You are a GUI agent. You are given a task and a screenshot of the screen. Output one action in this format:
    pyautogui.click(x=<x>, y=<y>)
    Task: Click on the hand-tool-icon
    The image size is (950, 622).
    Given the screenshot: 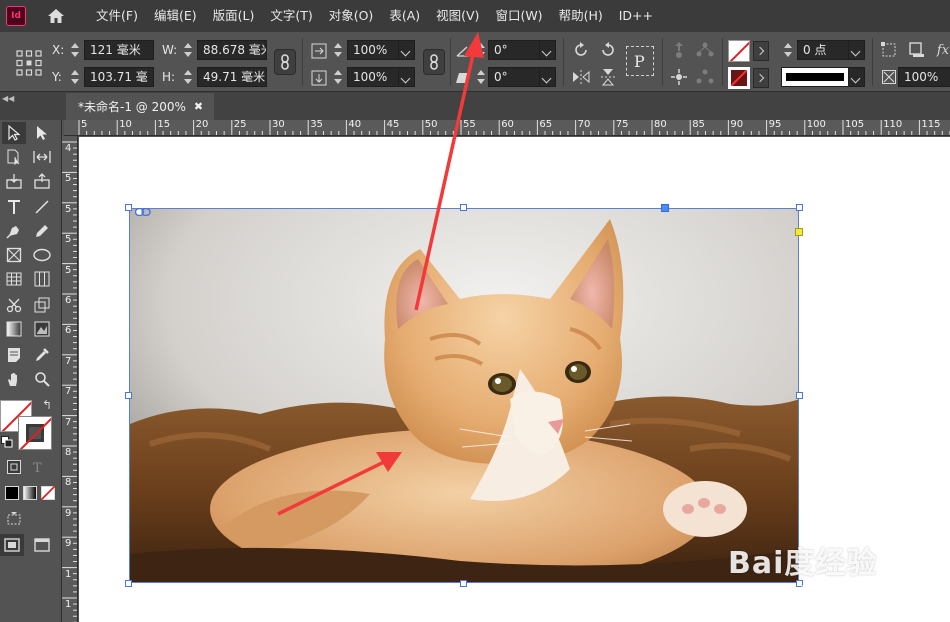 What is the action you would take?
    pyautogui.click(x=14, y=379)
    